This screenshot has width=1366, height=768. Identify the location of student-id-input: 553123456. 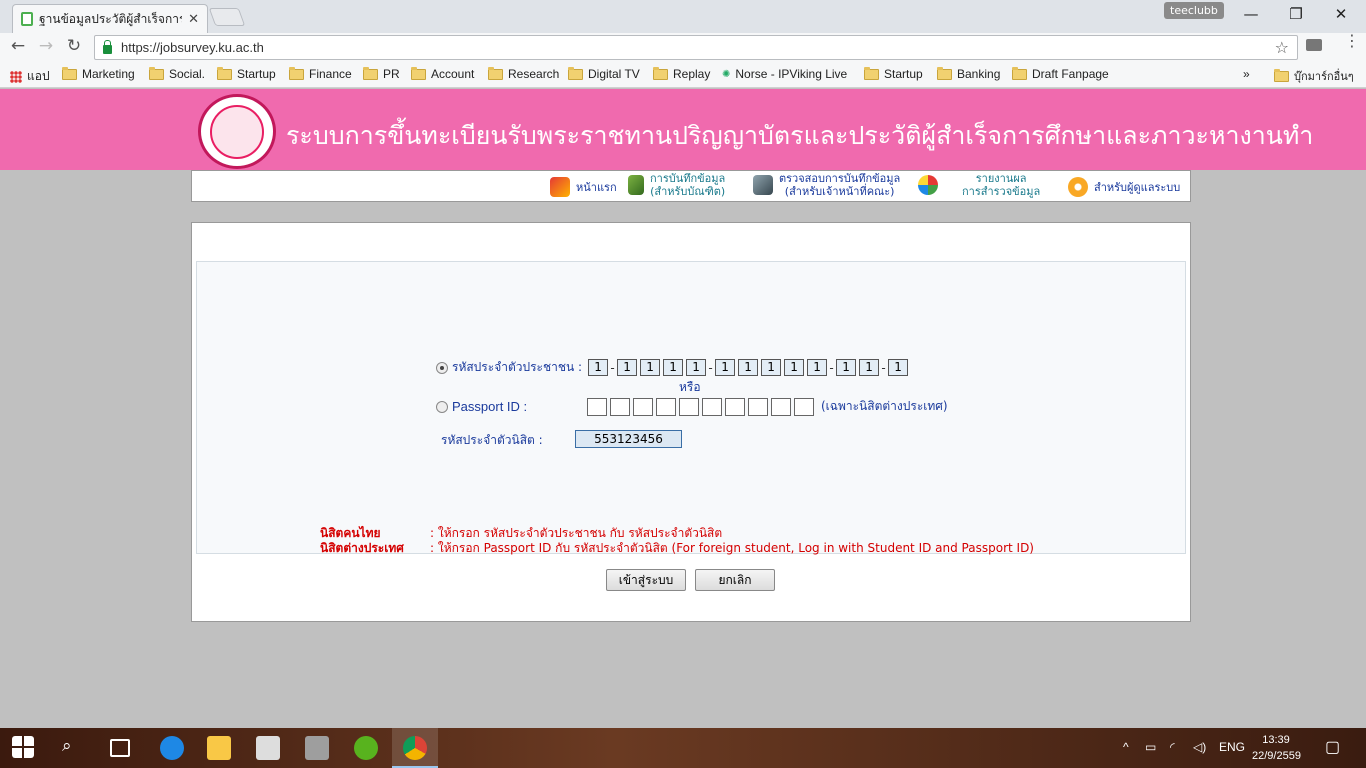
(628, 439).